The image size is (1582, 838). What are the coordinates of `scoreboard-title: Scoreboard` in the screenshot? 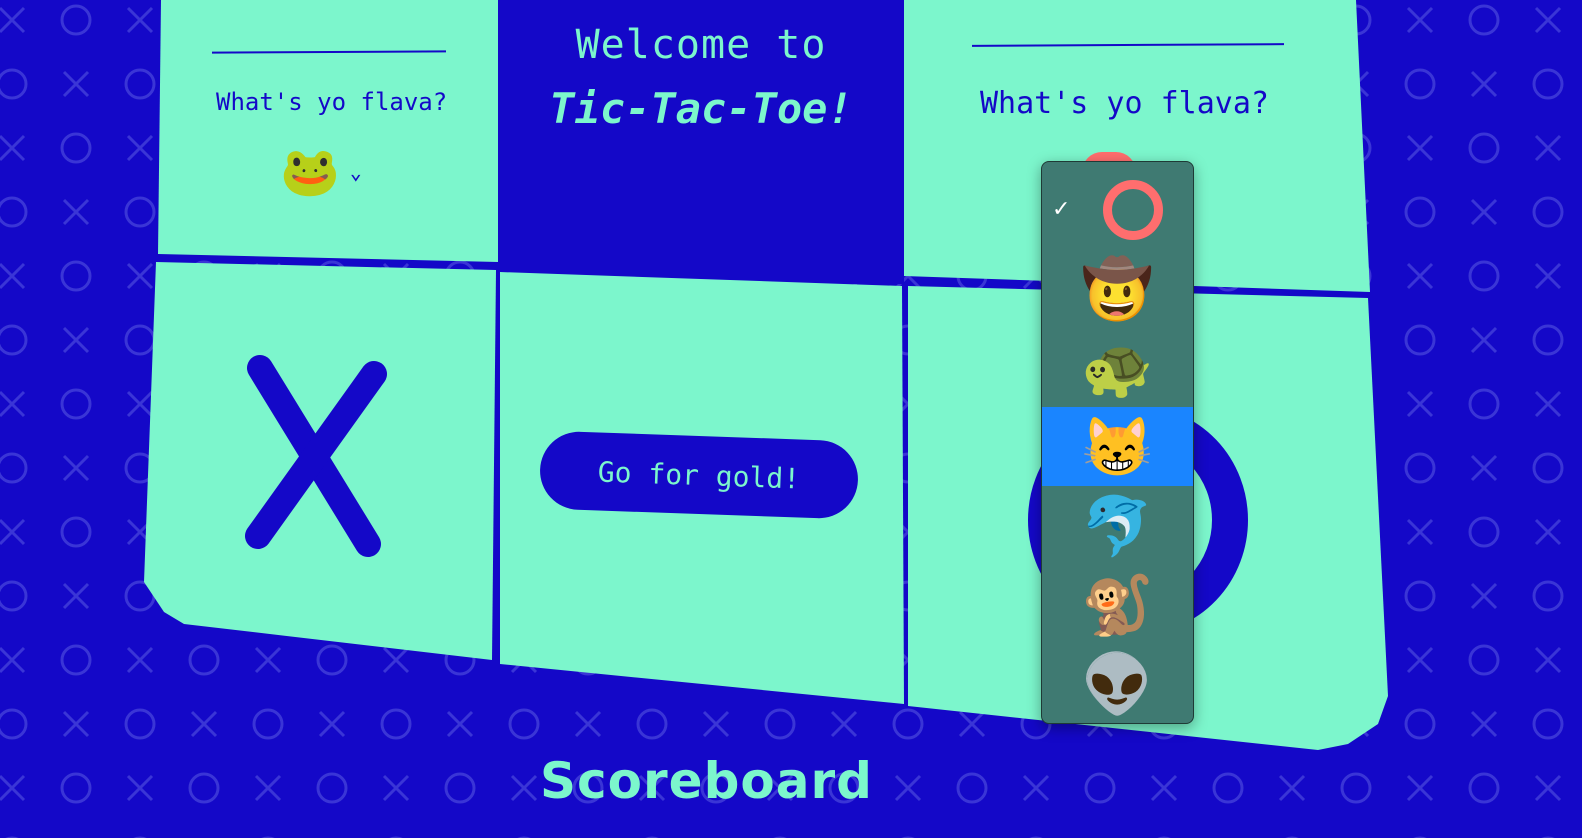 It's located at (706, 781).